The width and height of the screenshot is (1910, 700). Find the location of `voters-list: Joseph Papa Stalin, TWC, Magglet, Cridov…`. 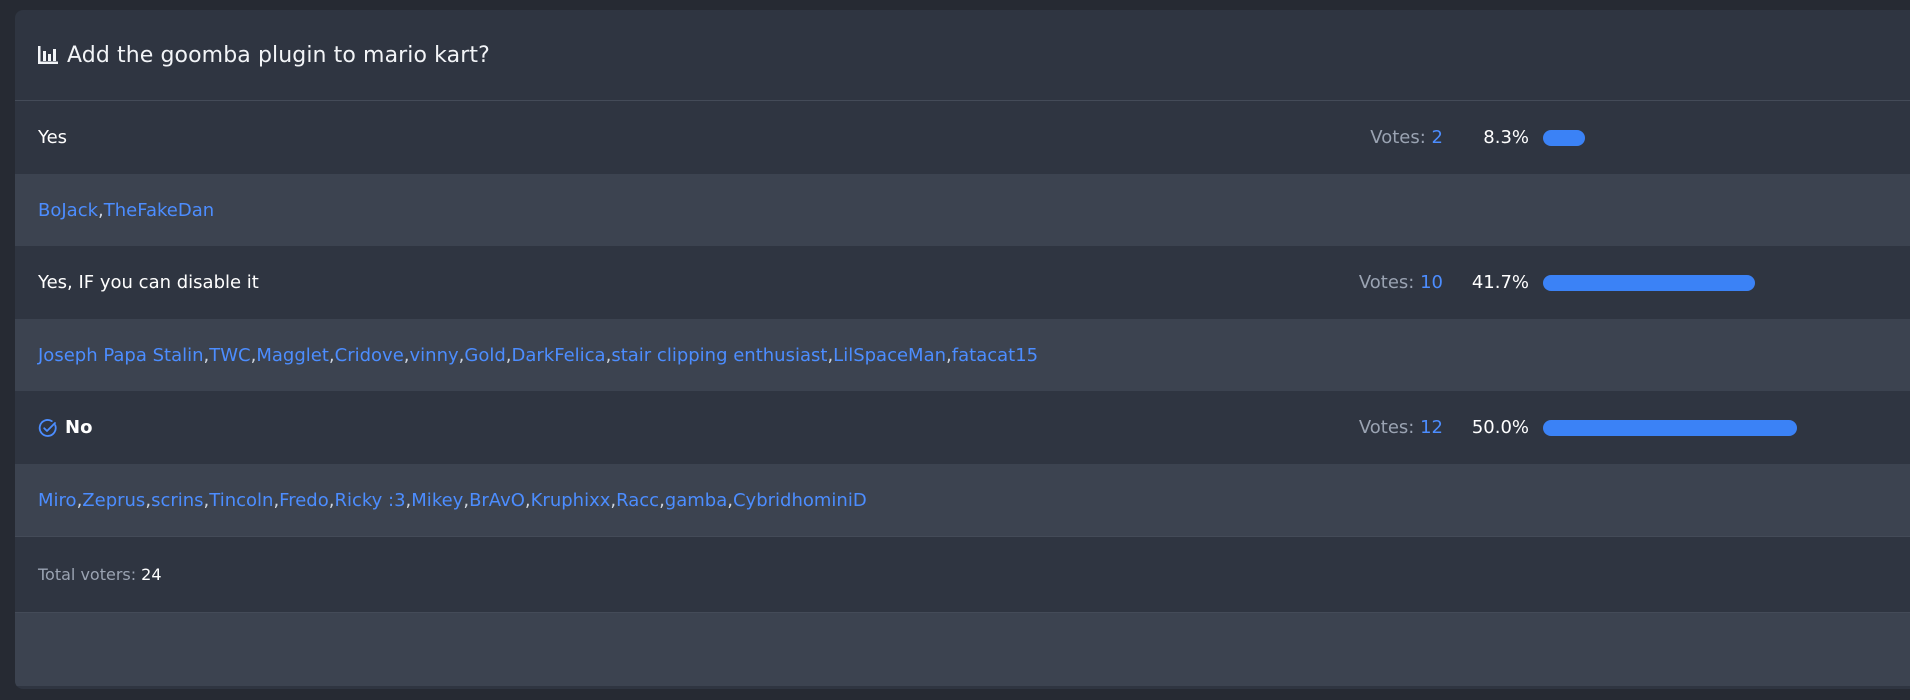

voters-list: Joseph Papa Stalin, TWC, Magglet, Cridov… is located at coordinates (962, 355).